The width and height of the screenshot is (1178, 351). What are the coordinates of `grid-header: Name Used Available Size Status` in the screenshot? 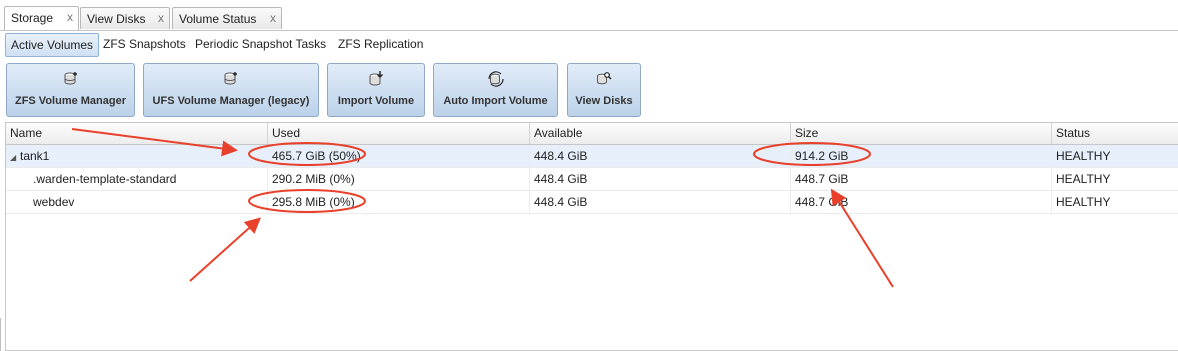 It's located at (592, 134).